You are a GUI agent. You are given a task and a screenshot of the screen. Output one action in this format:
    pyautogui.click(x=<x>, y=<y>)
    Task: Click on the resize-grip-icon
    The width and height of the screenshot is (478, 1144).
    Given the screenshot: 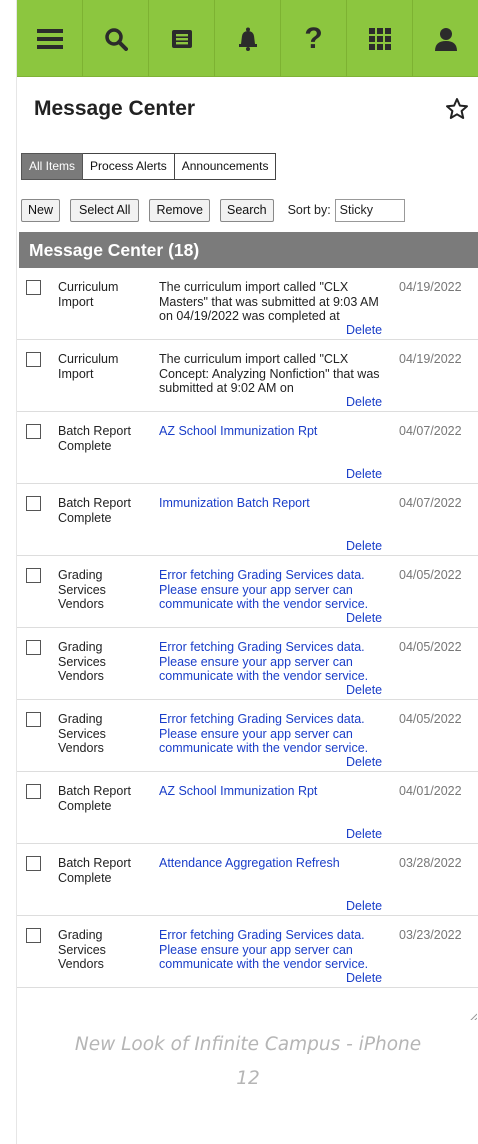 What is the action you would take?
    pyautogui.click(x=472, y=1016)
    